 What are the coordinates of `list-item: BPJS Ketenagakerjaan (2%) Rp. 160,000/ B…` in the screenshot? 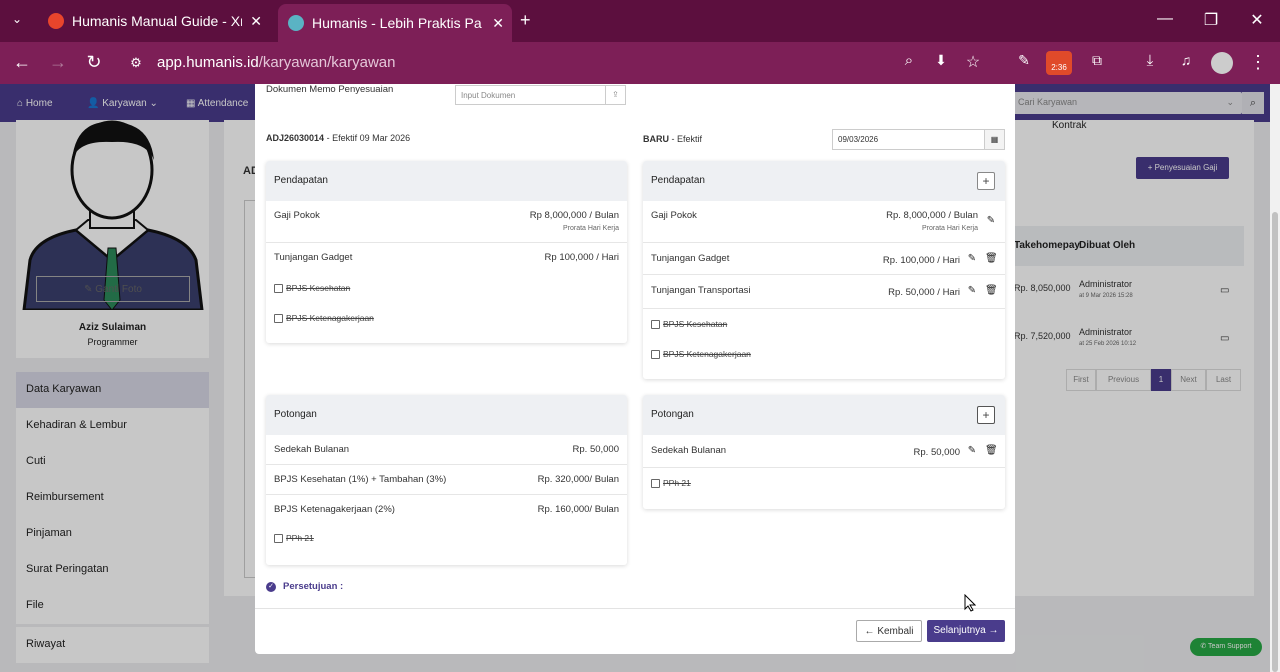 It's located at (446, 509).